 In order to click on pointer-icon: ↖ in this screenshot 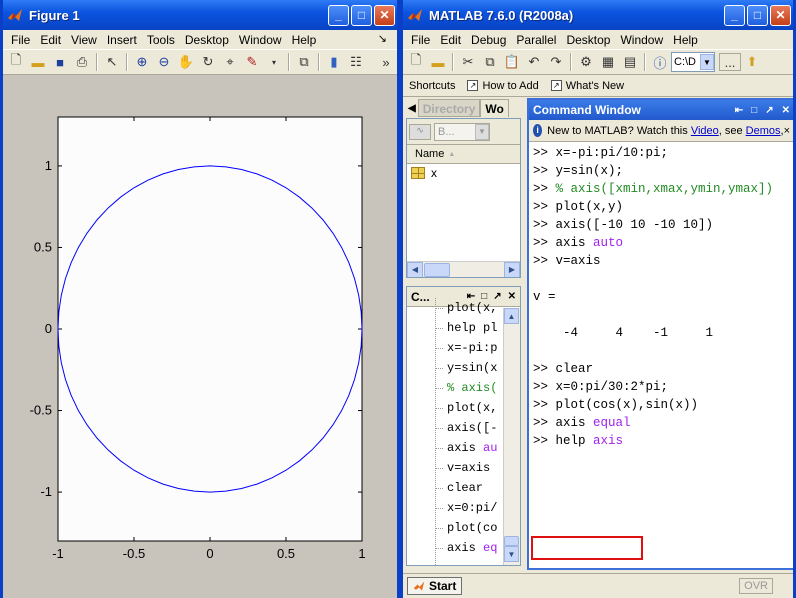, I will do `click(112, 62)`.